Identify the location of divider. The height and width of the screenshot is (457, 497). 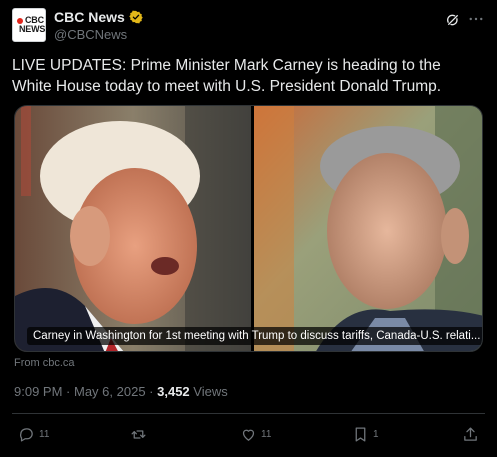
(248, 413).